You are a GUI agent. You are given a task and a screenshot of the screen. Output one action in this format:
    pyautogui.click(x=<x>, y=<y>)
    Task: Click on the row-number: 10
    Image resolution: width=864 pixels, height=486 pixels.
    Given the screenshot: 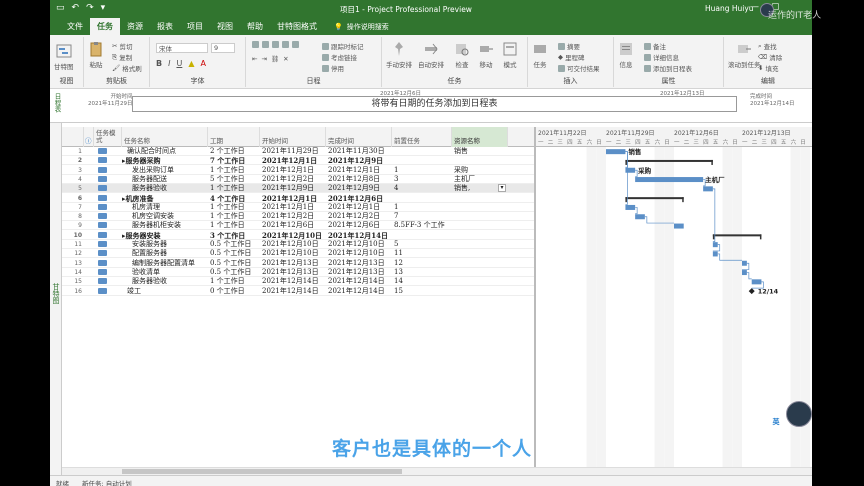 What is the action you would take?
    pyautogui.click(x=72, y=235)
    